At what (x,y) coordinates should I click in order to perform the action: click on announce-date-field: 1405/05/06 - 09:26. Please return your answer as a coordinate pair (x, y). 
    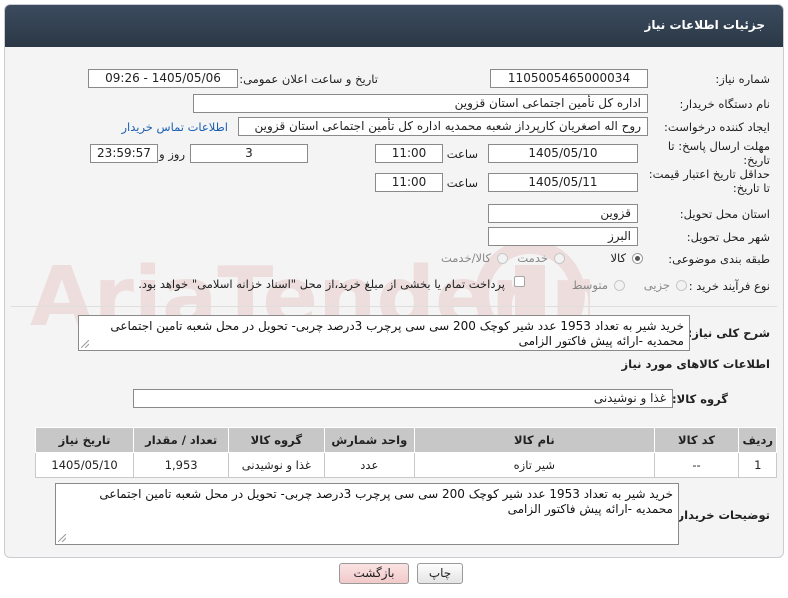
    Looking at the image, I should click on (163, 78).